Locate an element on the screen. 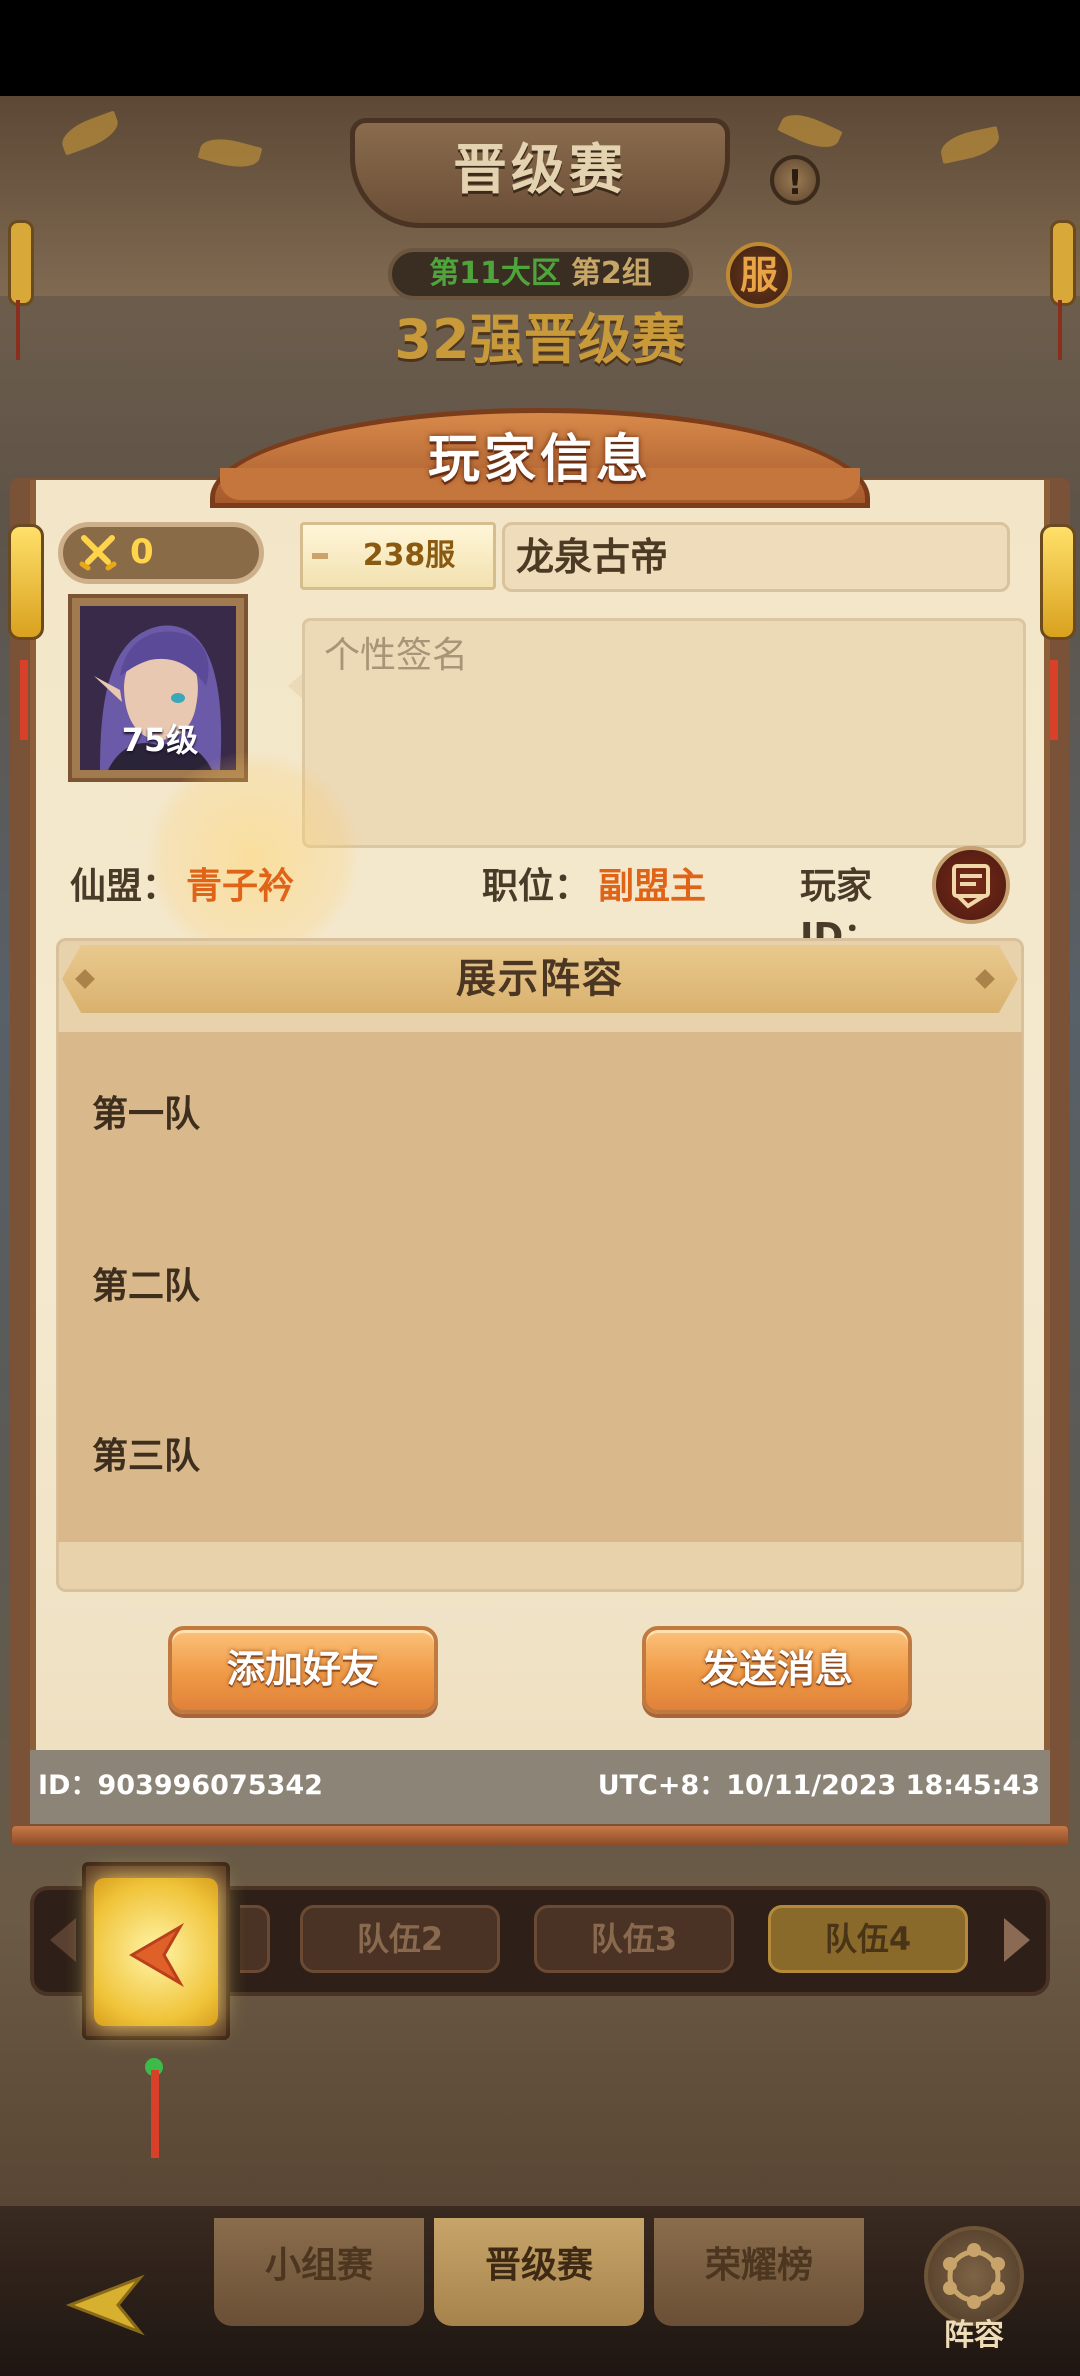 This screenshot has height=2376, width=1080. nav-back-arrow-icon is located at coordinates (105, 2305).